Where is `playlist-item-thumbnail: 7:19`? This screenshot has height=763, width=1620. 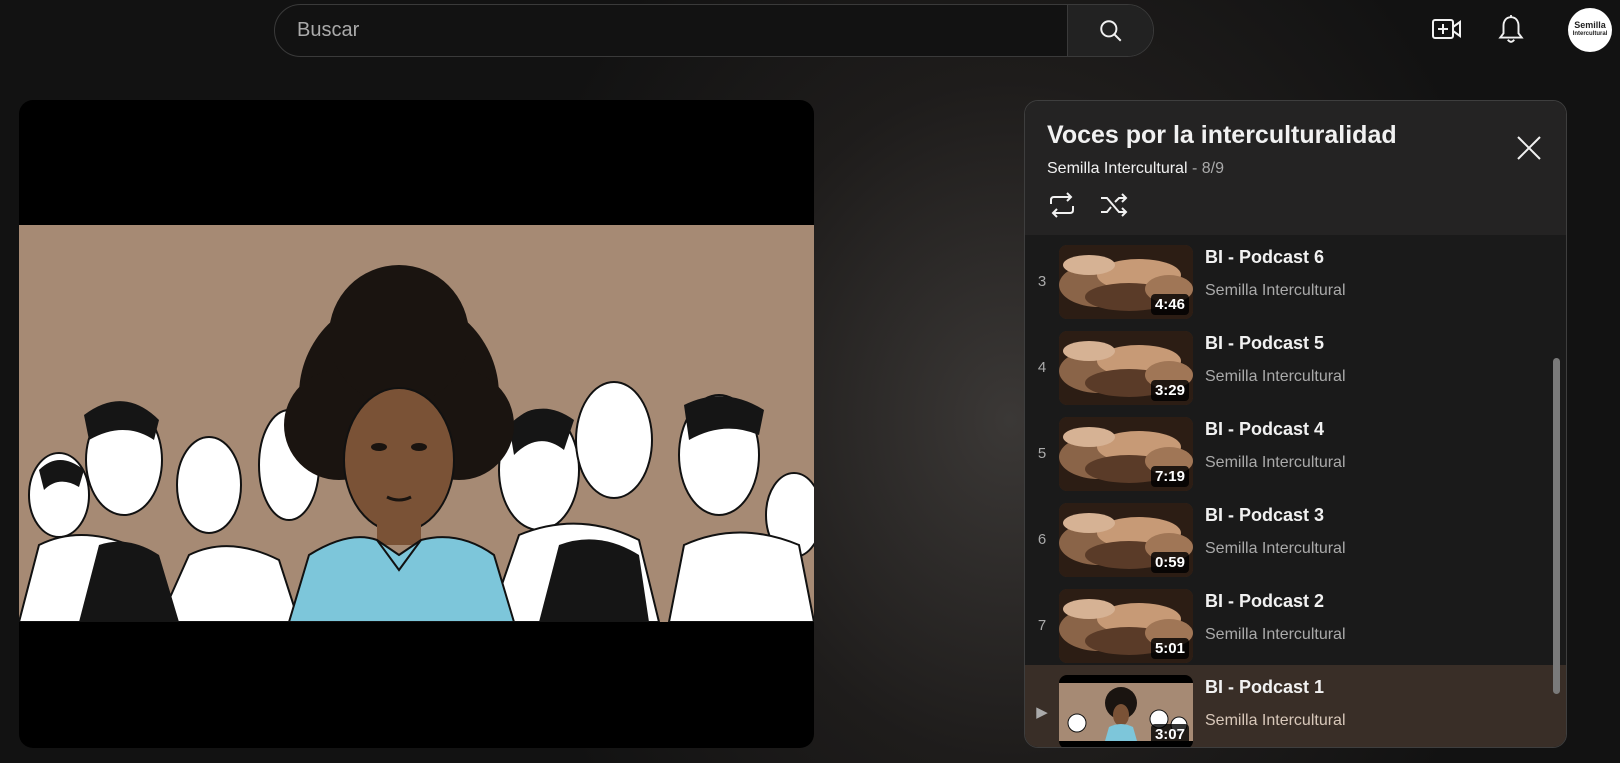 playlist-item-thumbnail: 7:19 is located at coordinates (1126, 454).